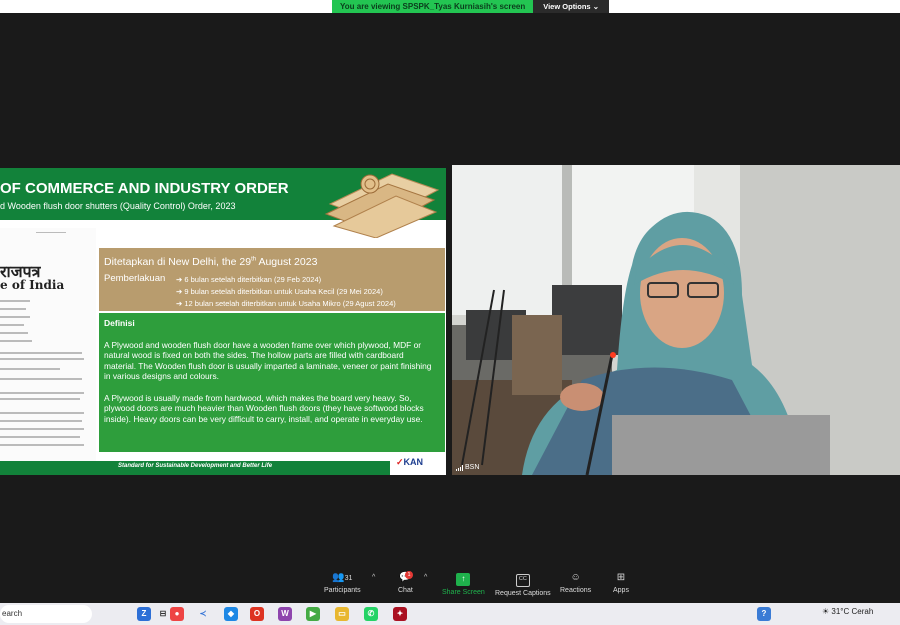 This screenshot has width=900, height=625. Describe the element at coordinates (371, 614) in the screenshot. I see `whatsapp-icon: ✆` at that location.